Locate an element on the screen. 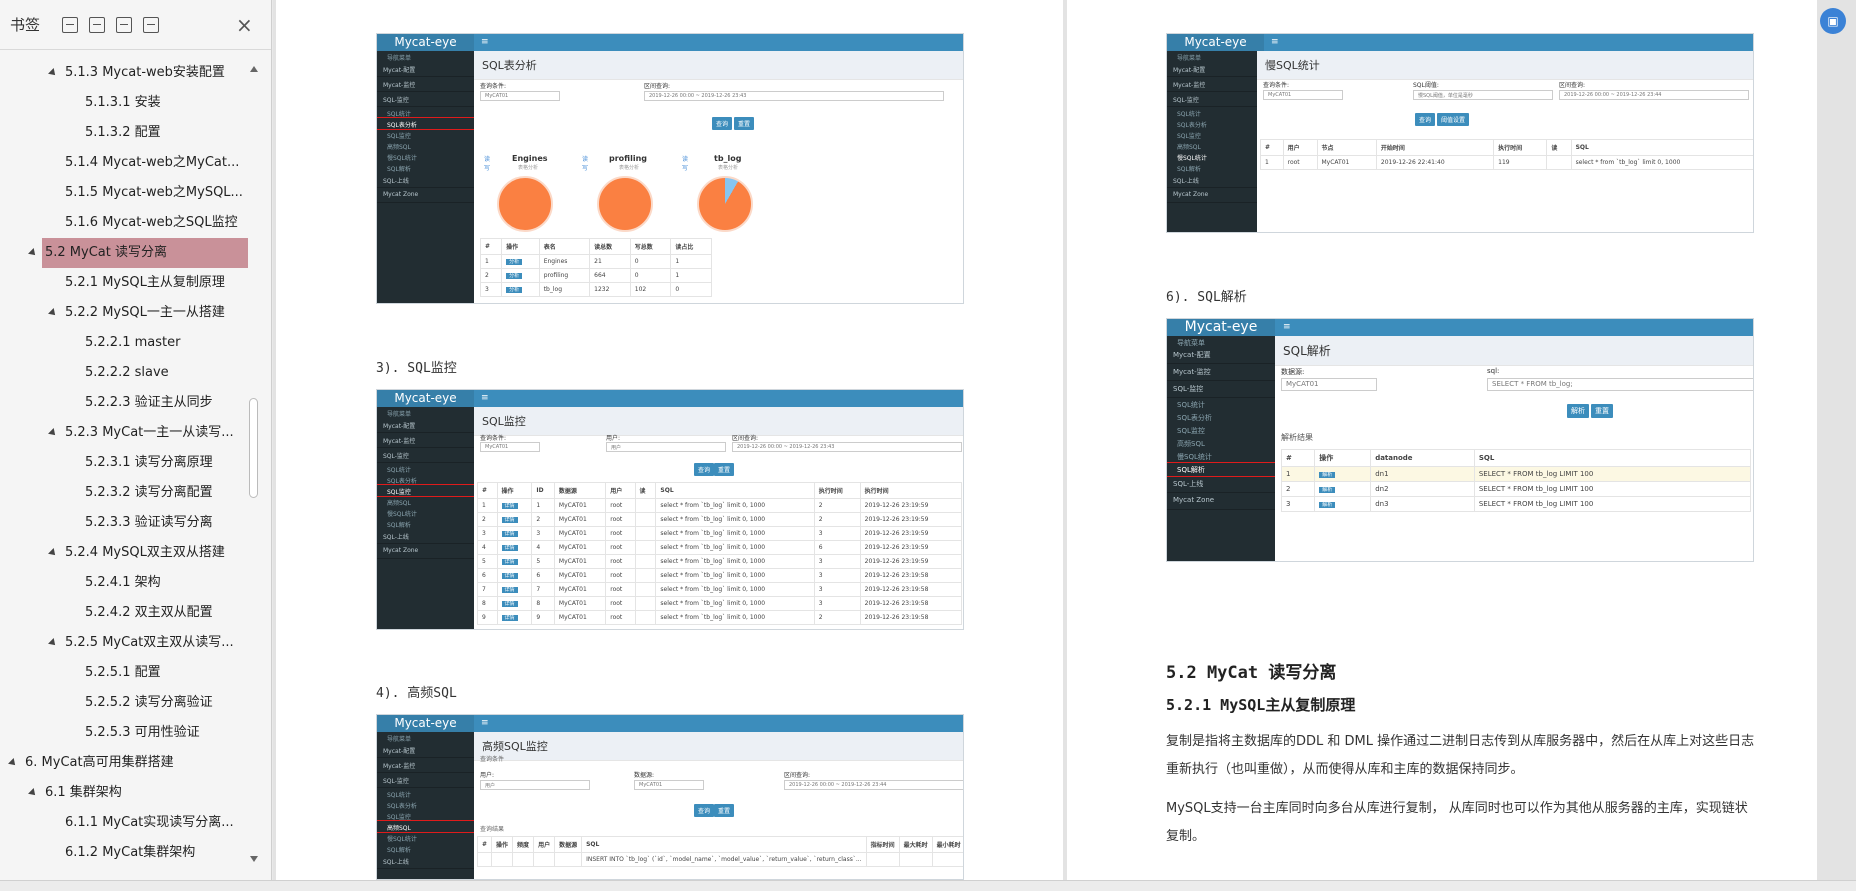  table-header: 频度 is located at coordinates (523, 844).